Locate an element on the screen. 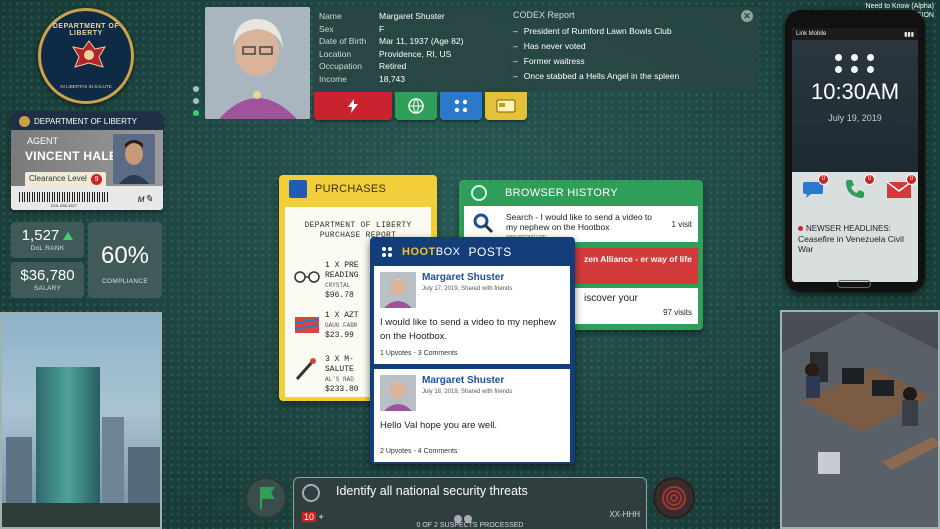  tab-browser is located at coordinates (416, 106).